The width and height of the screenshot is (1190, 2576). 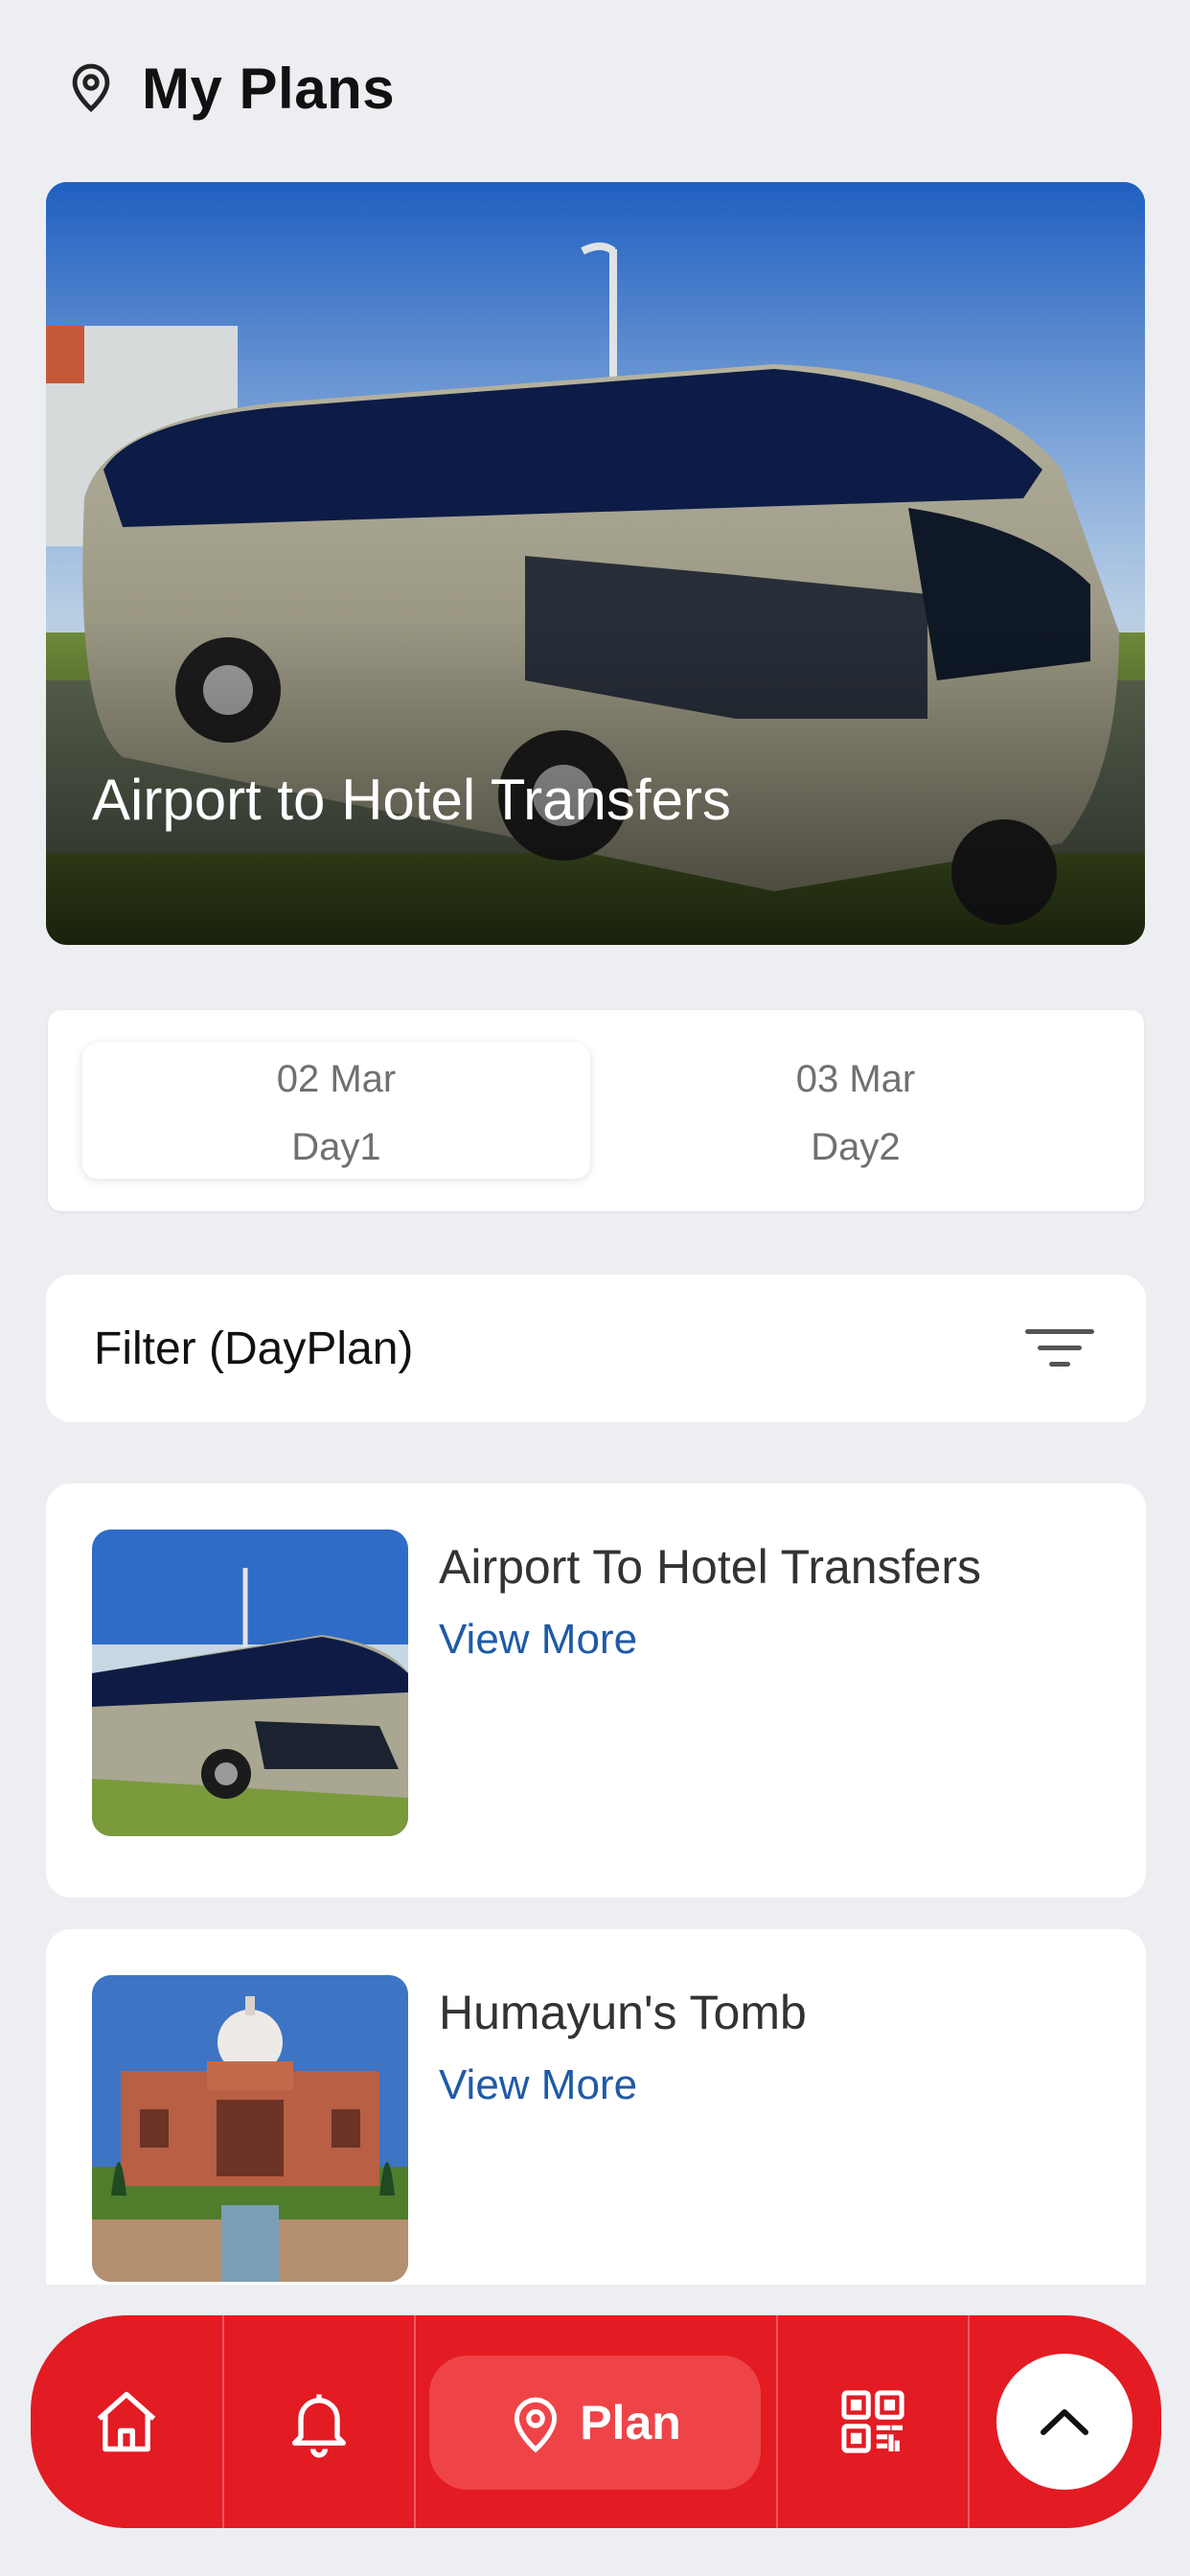 What do you see at coordinates (336, 1147) in the screenshot?
I see `day-label: Day1` at bounding box center [336, 1147].